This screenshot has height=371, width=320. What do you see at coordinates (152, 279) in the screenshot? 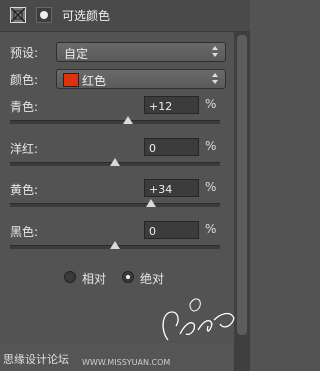
I see `absolute-label: 绝对` at bounding box center [152, 279].